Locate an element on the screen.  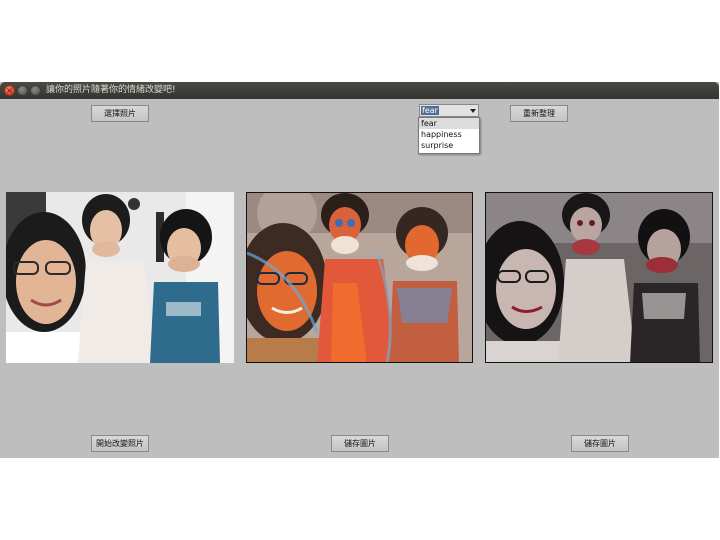
title-bar: × 讓你的照片隨著你的情緒改變吧! is located at coordinates (359, 90).